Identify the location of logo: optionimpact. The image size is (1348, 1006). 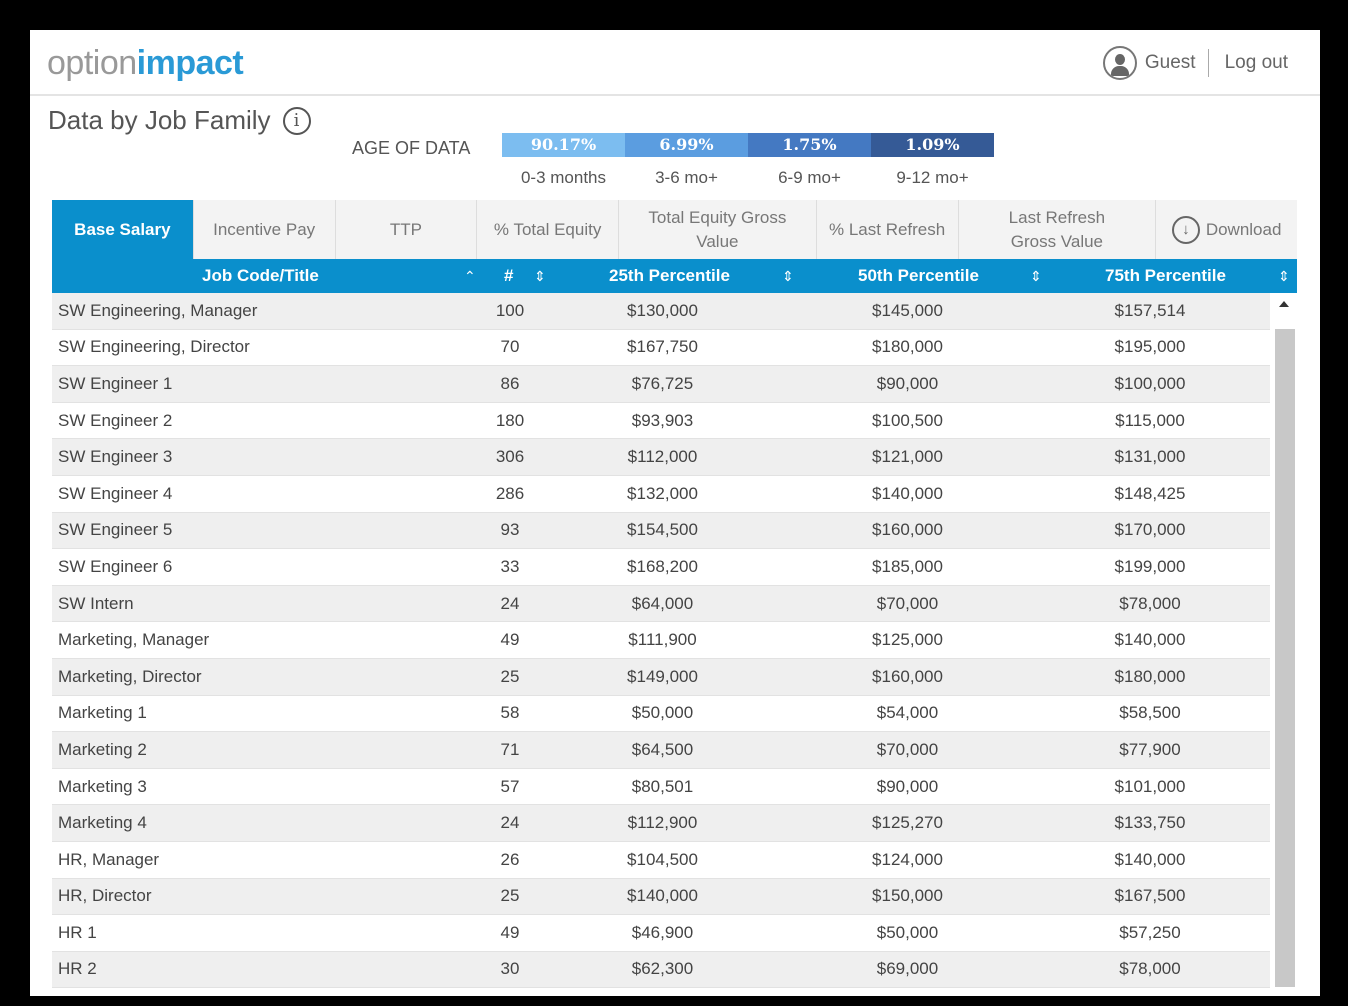
(145, 63).